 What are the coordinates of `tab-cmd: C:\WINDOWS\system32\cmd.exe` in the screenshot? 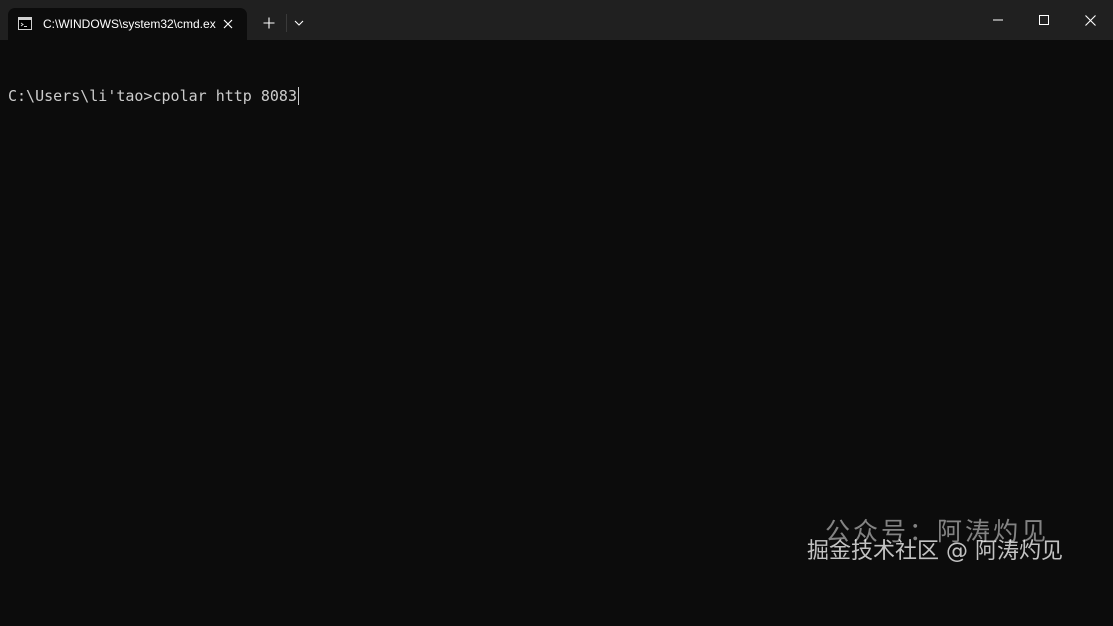 It's located at (127, 24).